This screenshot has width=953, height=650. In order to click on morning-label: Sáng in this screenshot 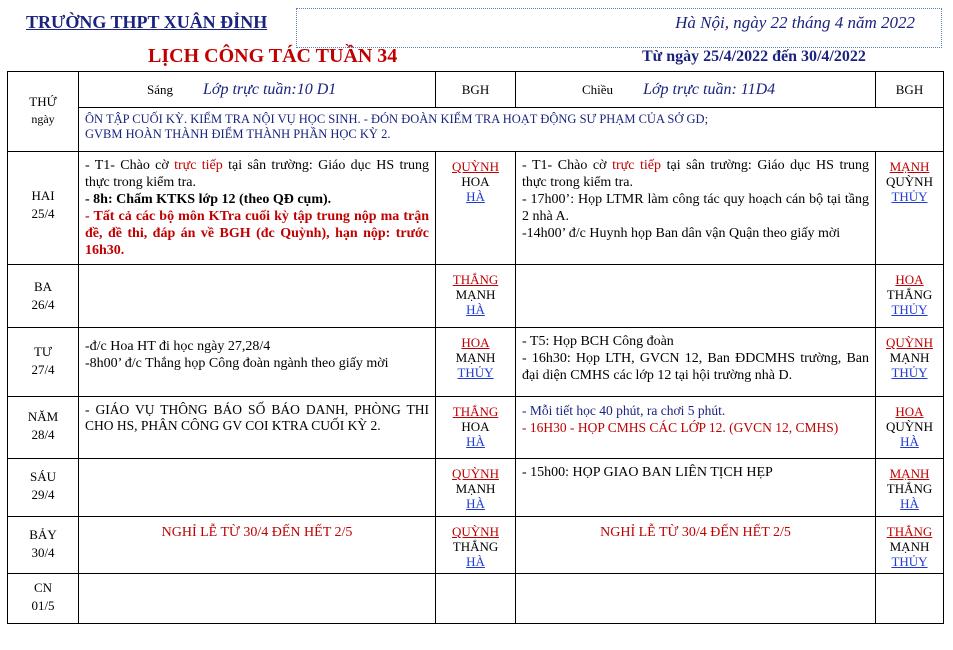, I will do `click(160, 89)`.